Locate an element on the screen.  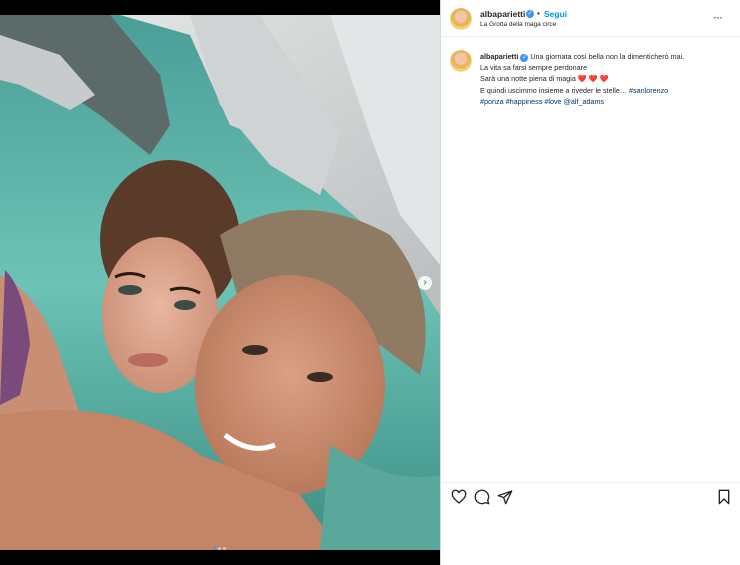
heart-icon is located at coordinates (459, 497).